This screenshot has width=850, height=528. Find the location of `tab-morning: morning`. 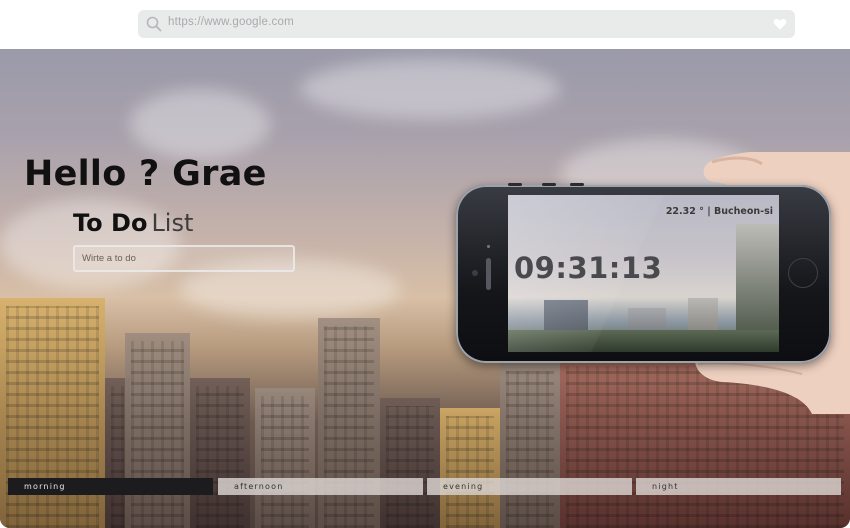

tab-morning: morning is located at coordinates (110, 486).